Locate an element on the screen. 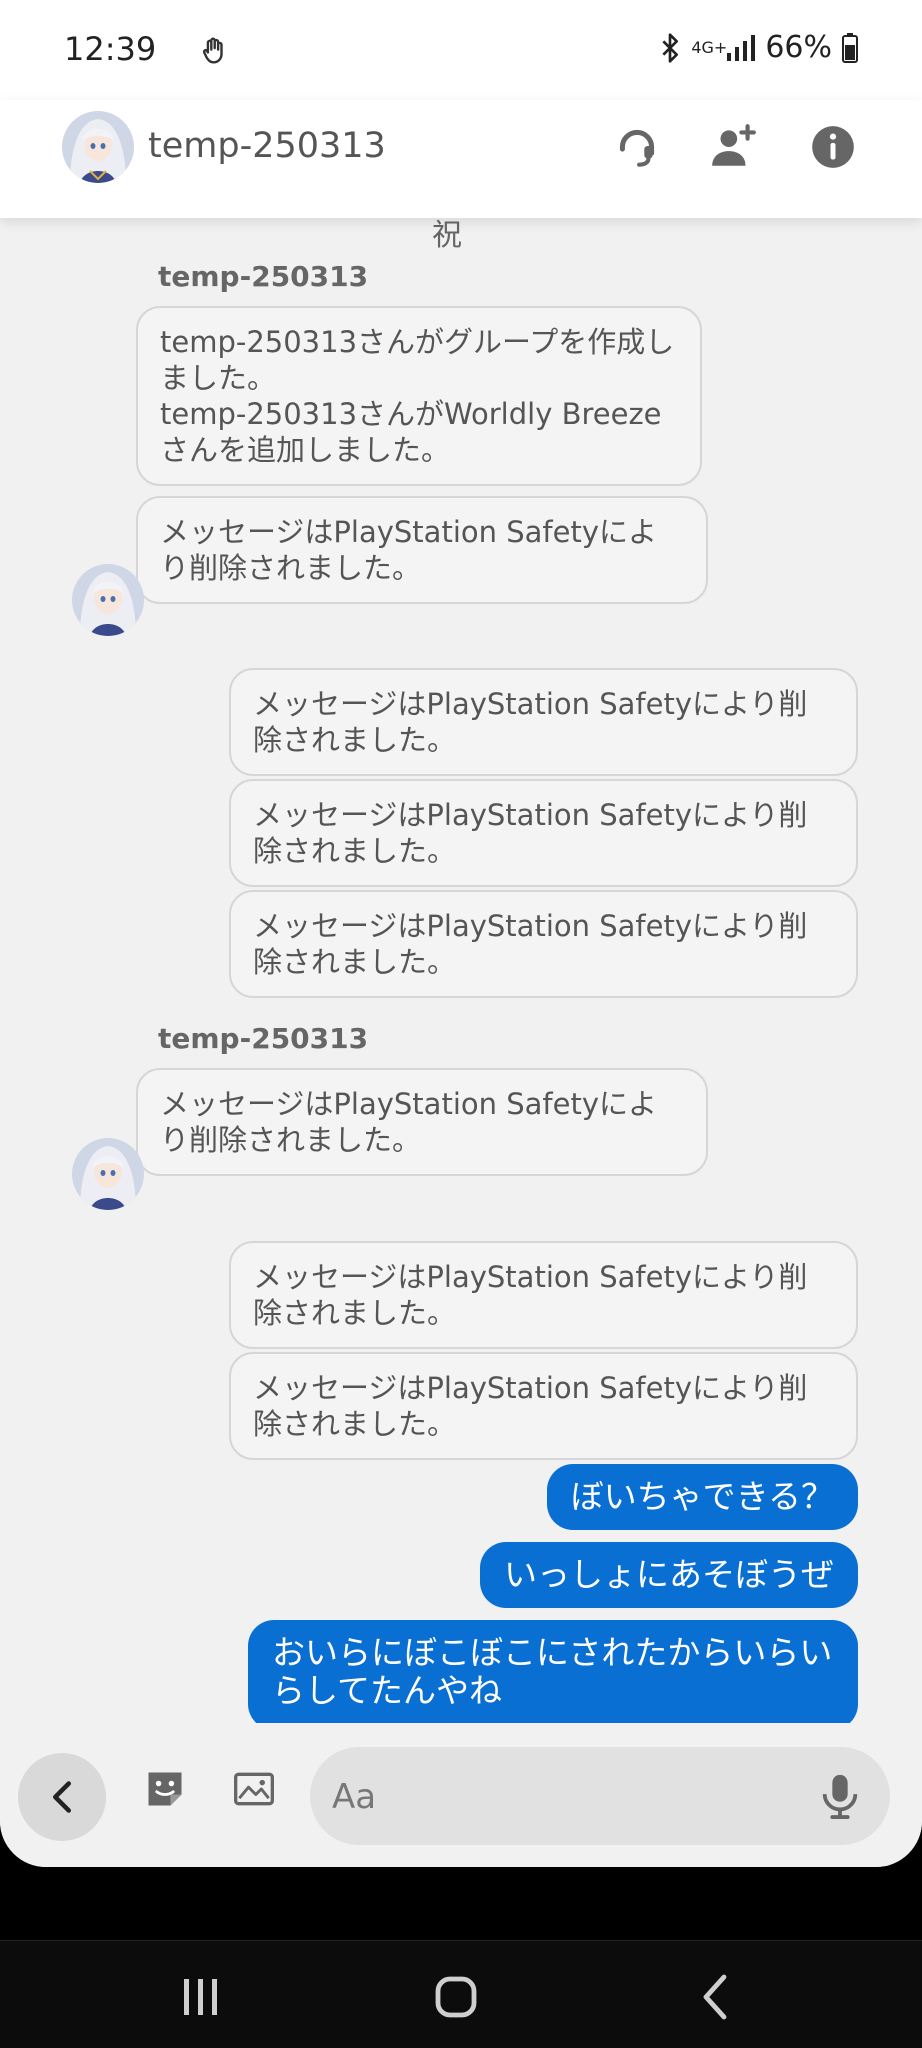 This screenshot has height=2048, width=922. gesture-hand-icon is located at coordinates (212, 50).